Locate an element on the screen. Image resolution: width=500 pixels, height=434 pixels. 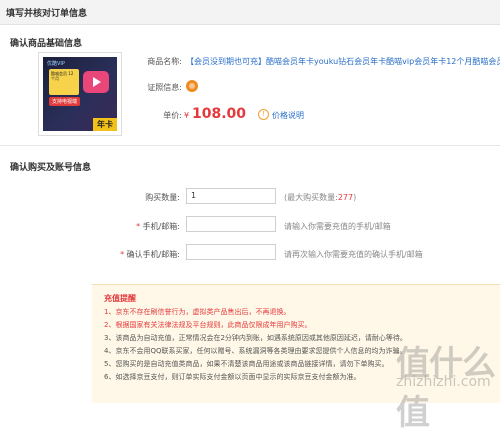
thumb-box: 酷喵会员 12个月 is located at coordinates (64, 82).